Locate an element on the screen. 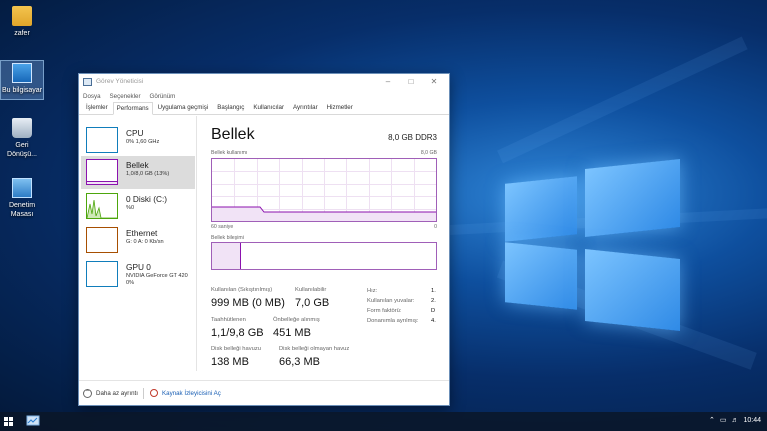 The image size is (767, 431). open-resource-monitor-link: Kaynak İzleyicisini Aç is located at coordinates (191, 393).